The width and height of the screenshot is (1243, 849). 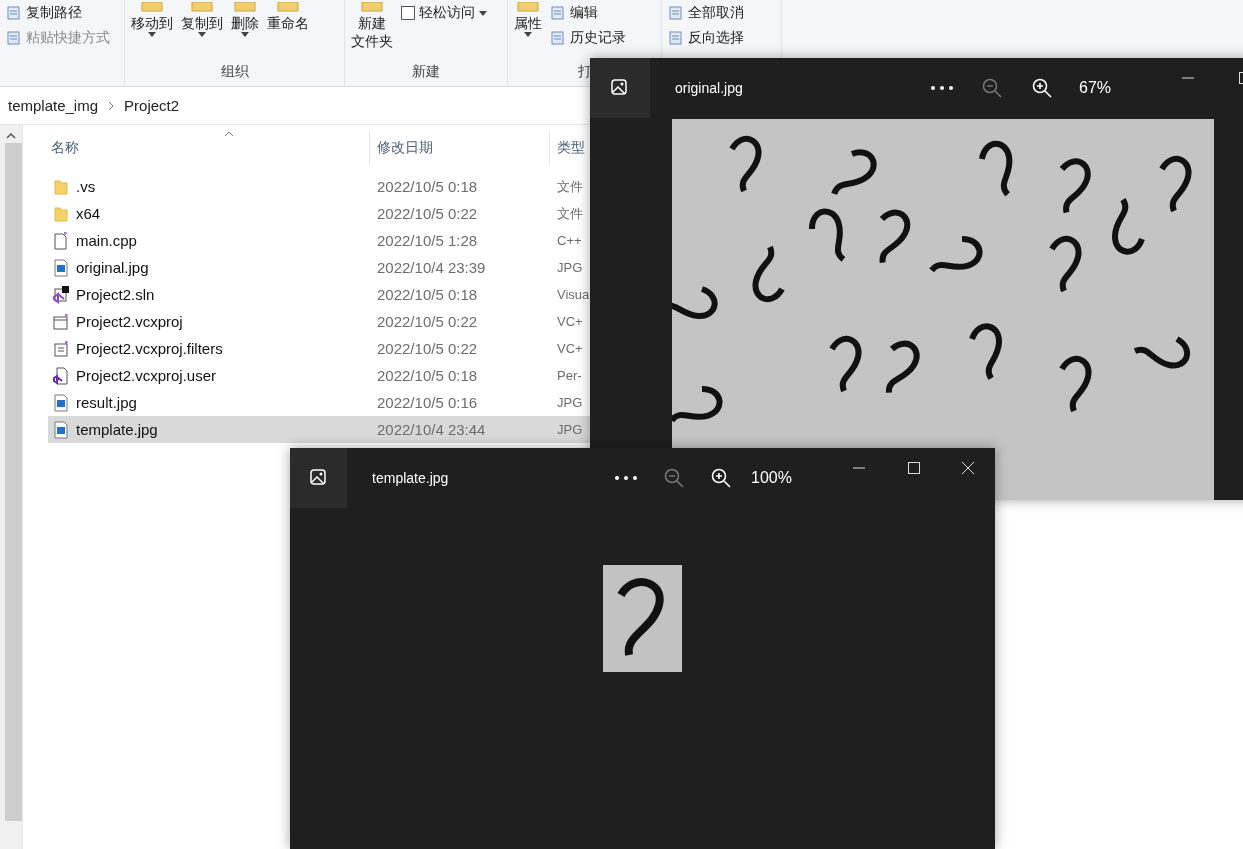 What do you see at coordinates (431, 429) in the screenshot?
I see `date-cell-text: 2022/10/4 23:44` at bounding box center [431, 429].